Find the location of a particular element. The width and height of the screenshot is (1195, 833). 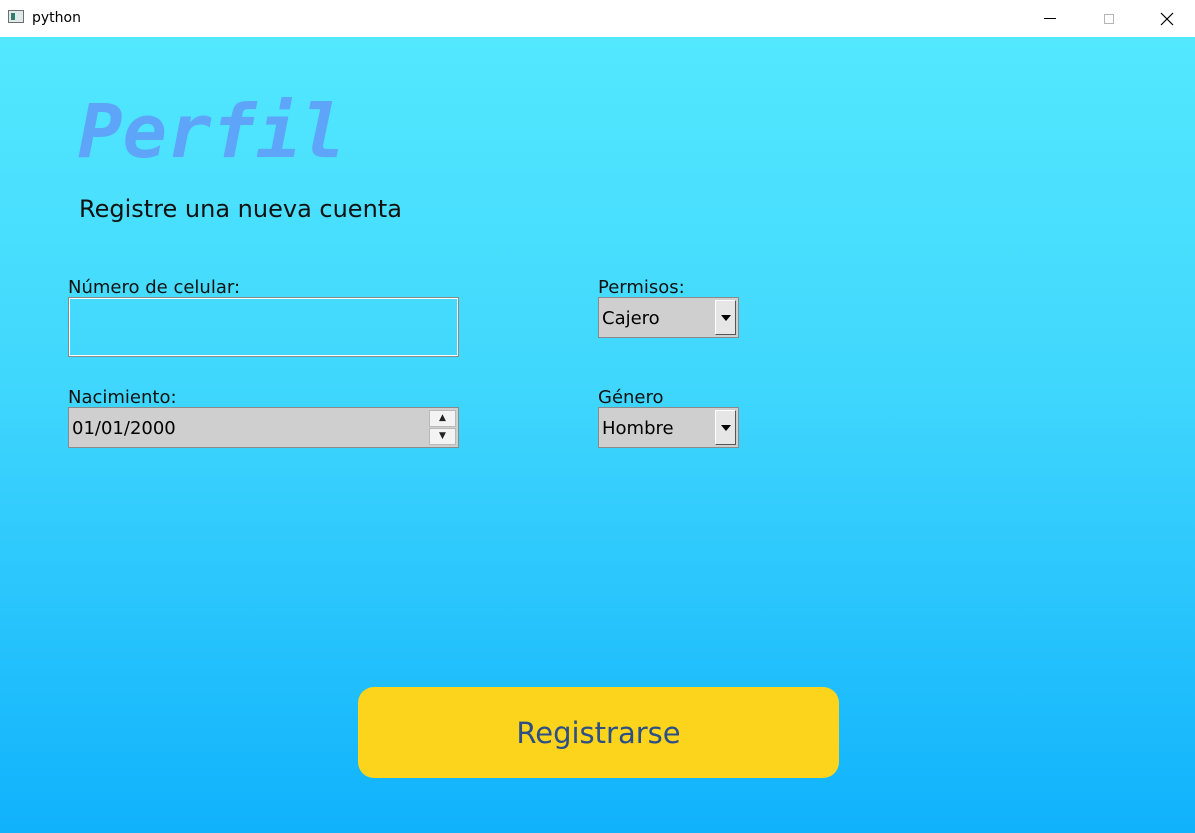

maximize-button is located at coordinates (1109, 18).